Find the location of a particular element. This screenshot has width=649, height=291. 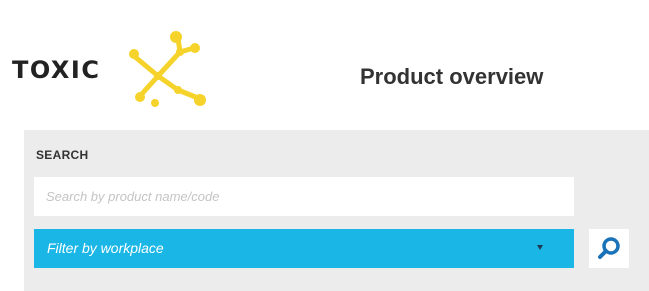

workplace-filter-select: Filter by workplace is located at coordinates (304, 248).